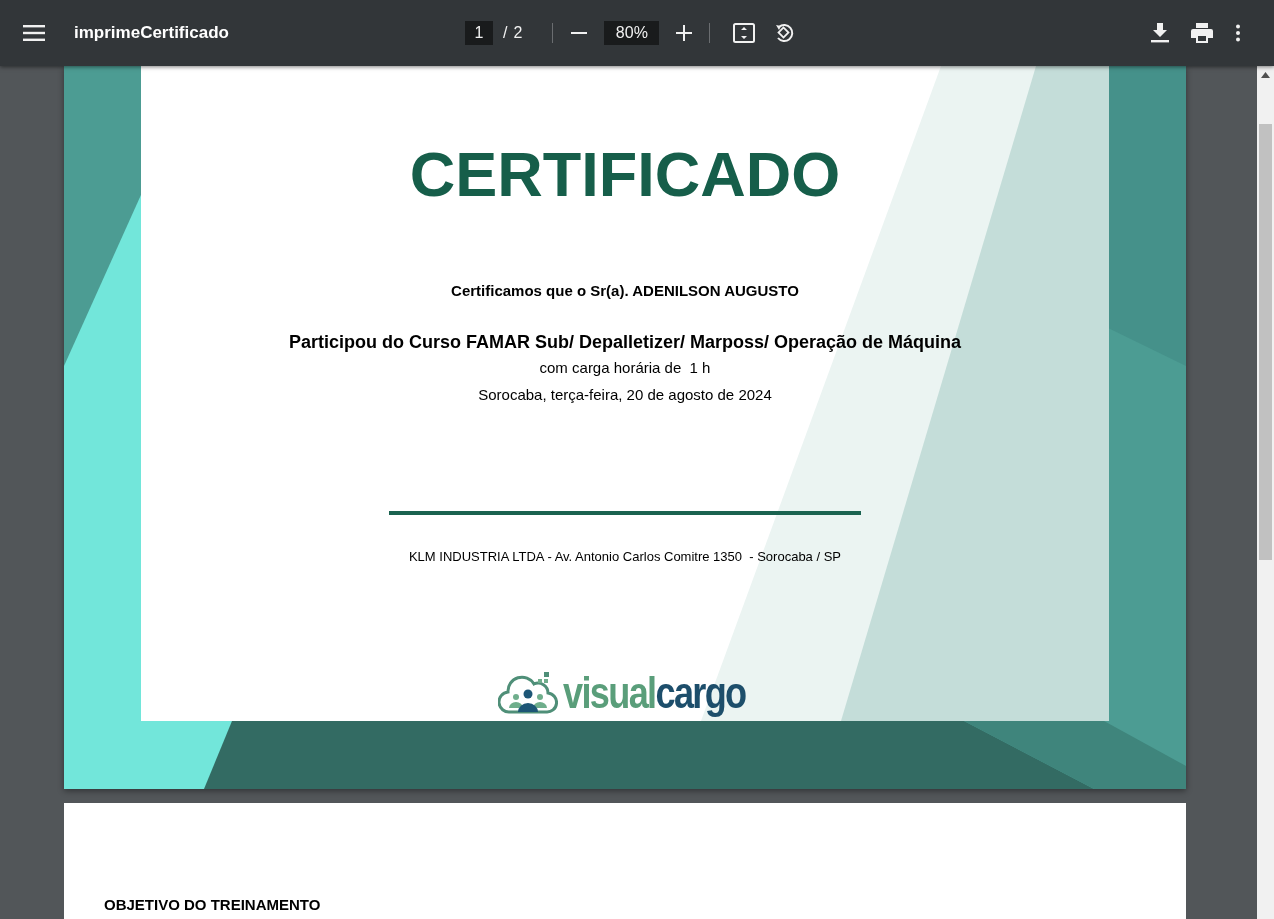 The image size is (1274, 919). I want to click on zoom-field: 80%, so click(632, 33).